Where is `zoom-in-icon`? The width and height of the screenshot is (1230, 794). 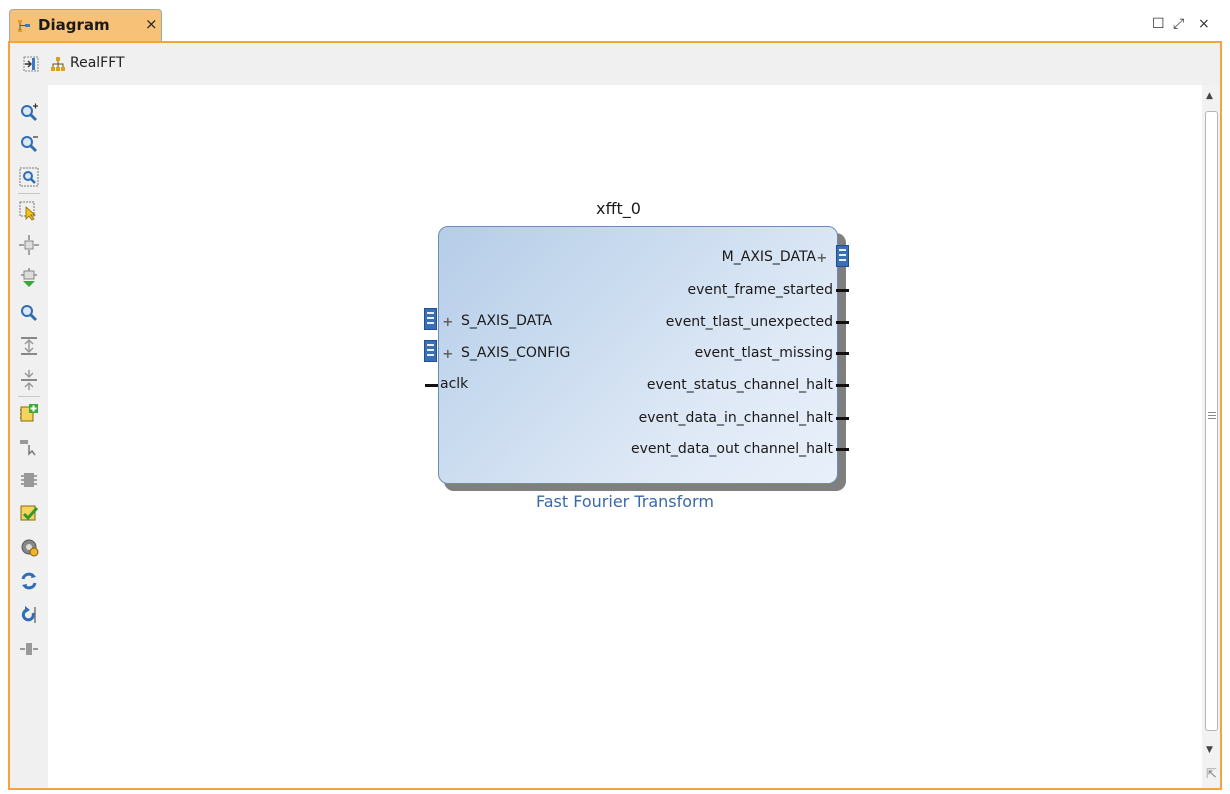 zoom-in-icon is located at coordinates (29, 113).